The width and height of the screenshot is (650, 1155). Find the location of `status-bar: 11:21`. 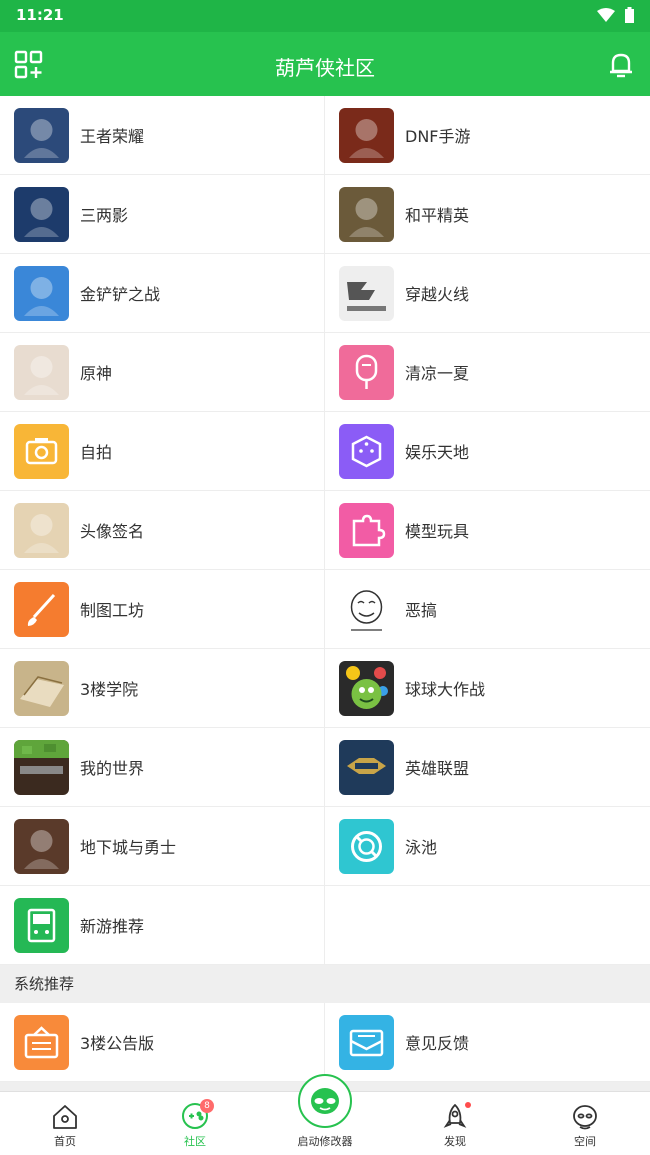

status-bar: 11:21 is located at coordinates (325, 16).